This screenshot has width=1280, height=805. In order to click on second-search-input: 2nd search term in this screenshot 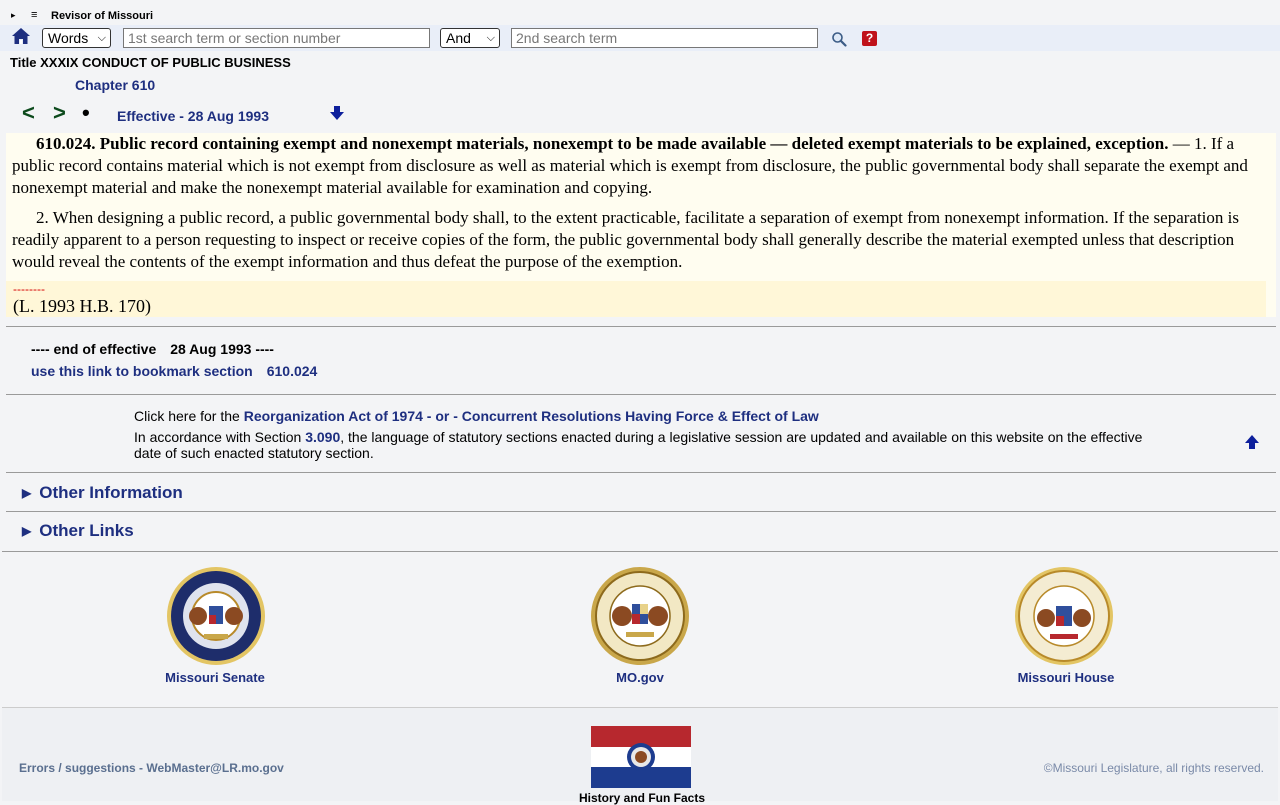, I will do `click(664, 38)`.